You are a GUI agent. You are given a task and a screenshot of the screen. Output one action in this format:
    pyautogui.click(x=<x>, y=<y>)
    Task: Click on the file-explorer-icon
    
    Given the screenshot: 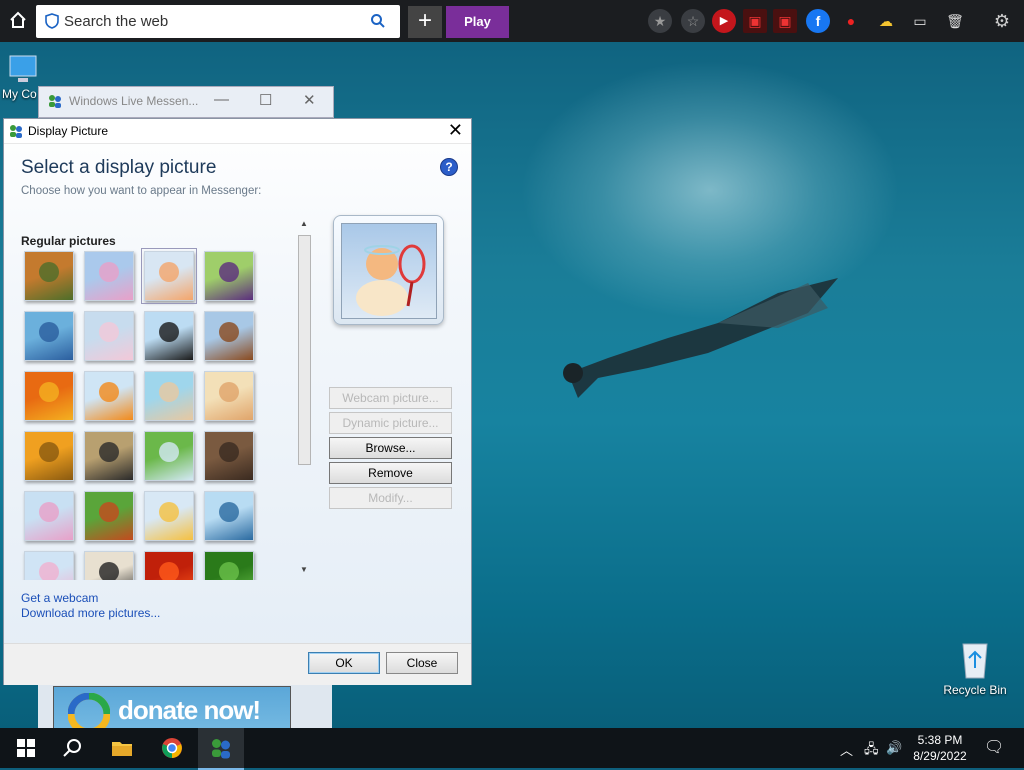 What is the action you would take?
    pyautogui.click(x=122, y=748)
    